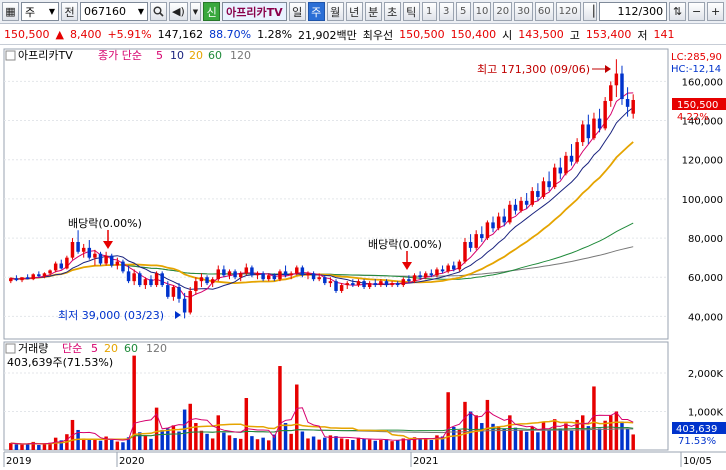  I want to click on price-tick-label: 60,000, so click(705, 278).